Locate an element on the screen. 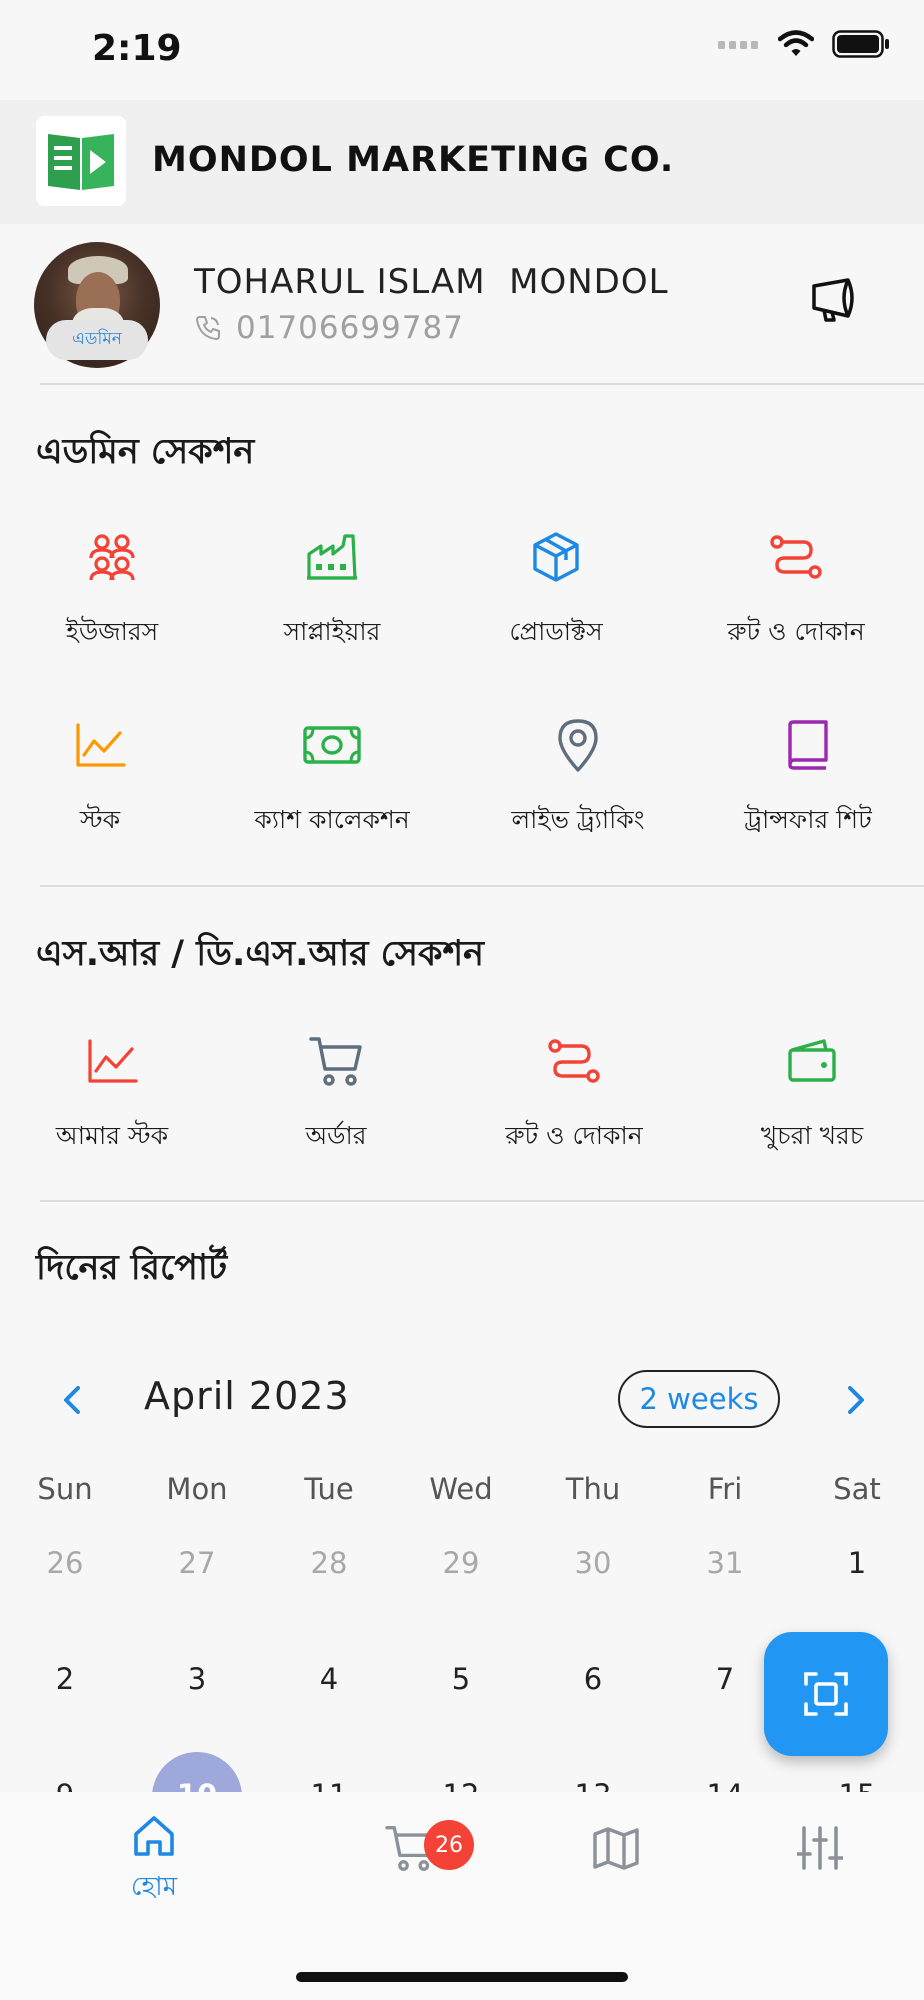  calendar-day: 29 is located at coordinates (461, 1563).